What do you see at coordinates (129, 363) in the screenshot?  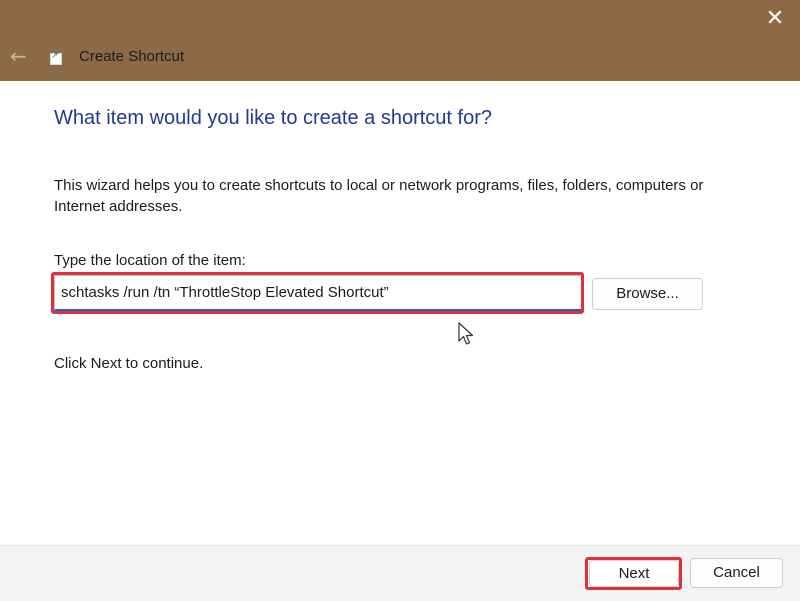 I see `continue-instruction: Click Next to continue.` at bounding box center [129, 363].